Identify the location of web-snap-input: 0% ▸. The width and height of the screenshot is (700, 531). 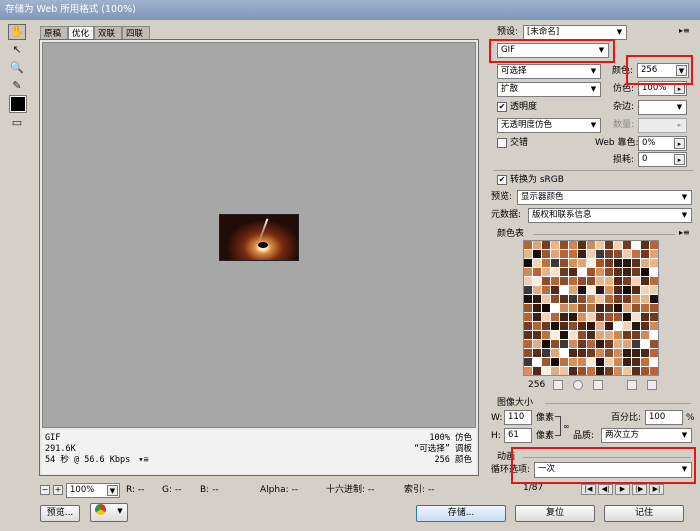
(662, 143).